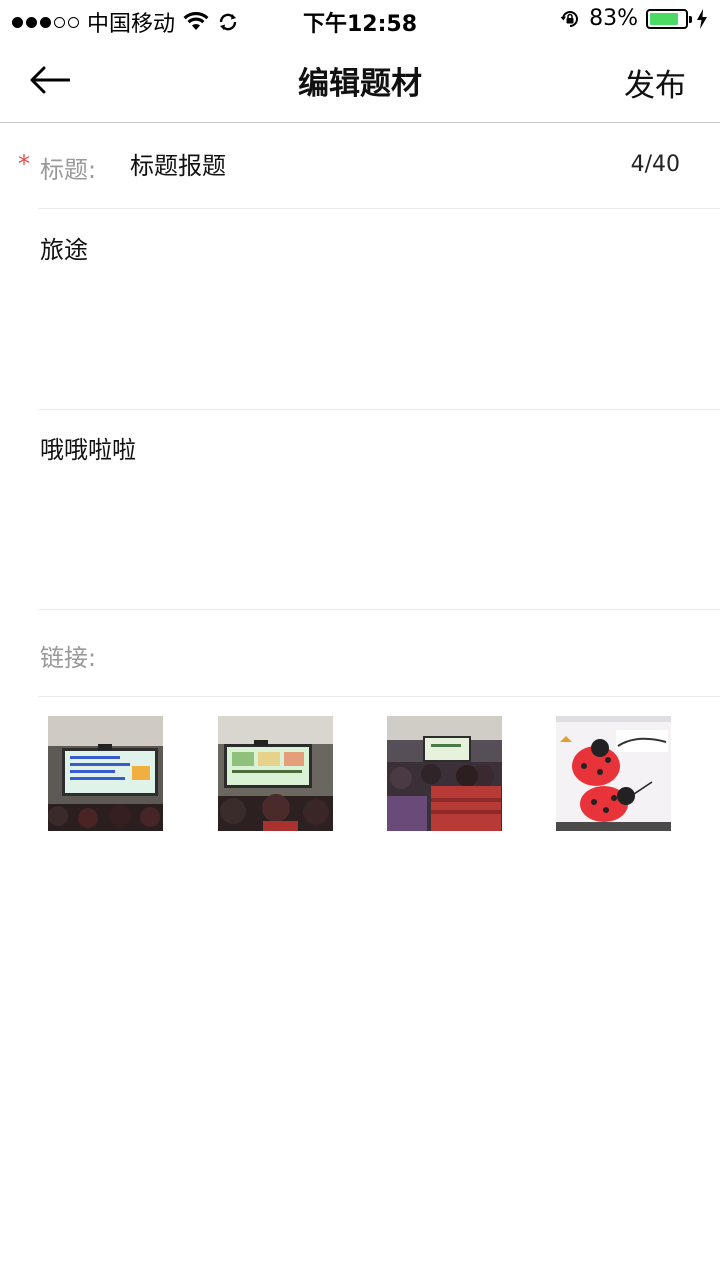 Image resolution: width=720 pixels, height=1280 pixels. Describe the element at coordinates (360, 163) in the screenshot. I see `title-input` at that location.